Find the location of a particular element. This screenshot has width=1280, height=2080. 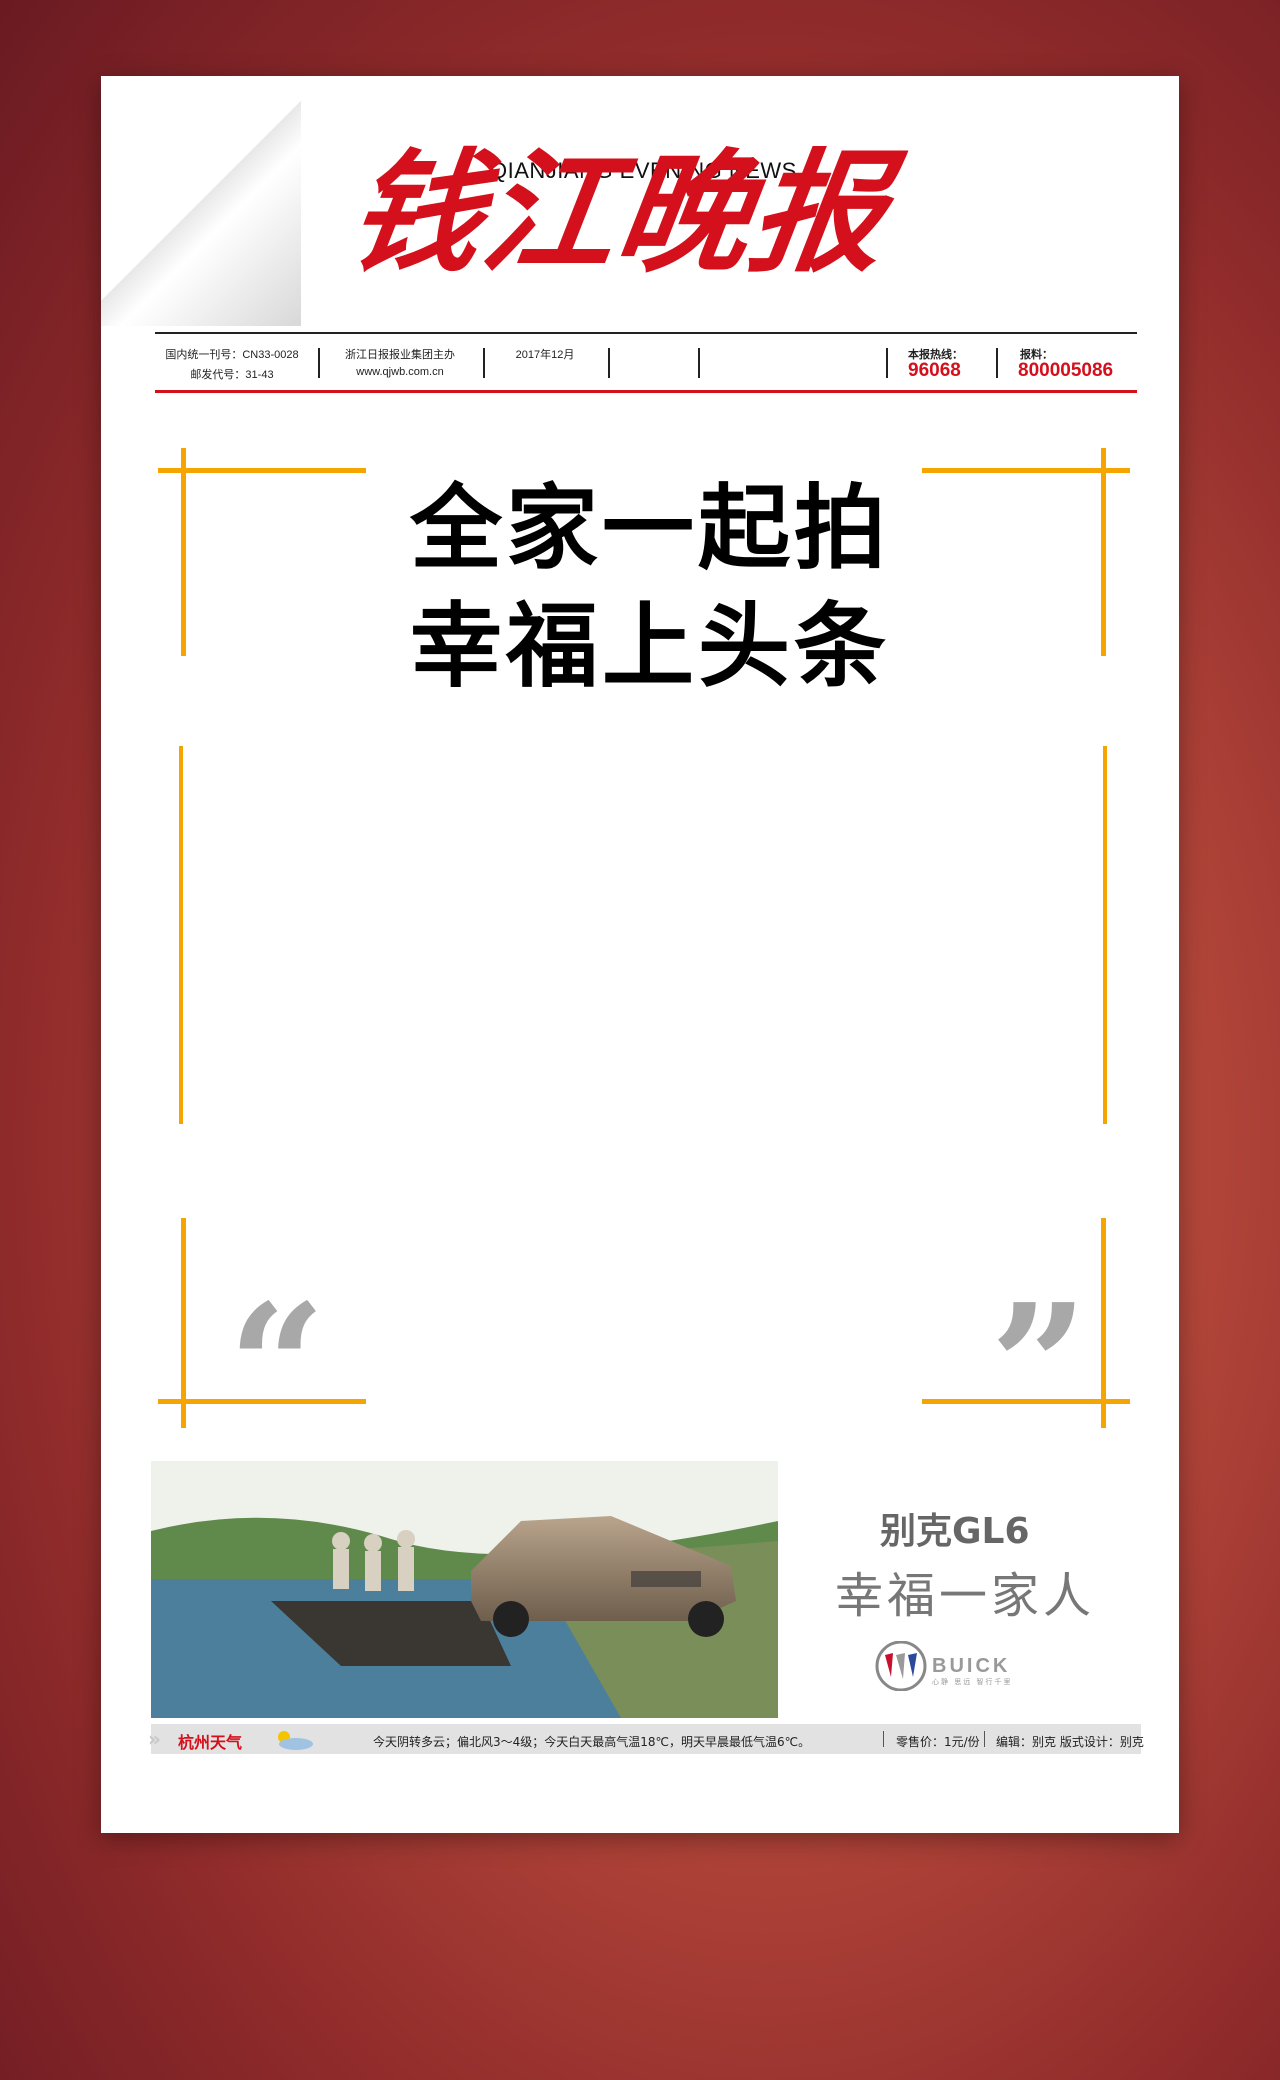

hotline-number: 96068 is located at coordinates (934, 370).